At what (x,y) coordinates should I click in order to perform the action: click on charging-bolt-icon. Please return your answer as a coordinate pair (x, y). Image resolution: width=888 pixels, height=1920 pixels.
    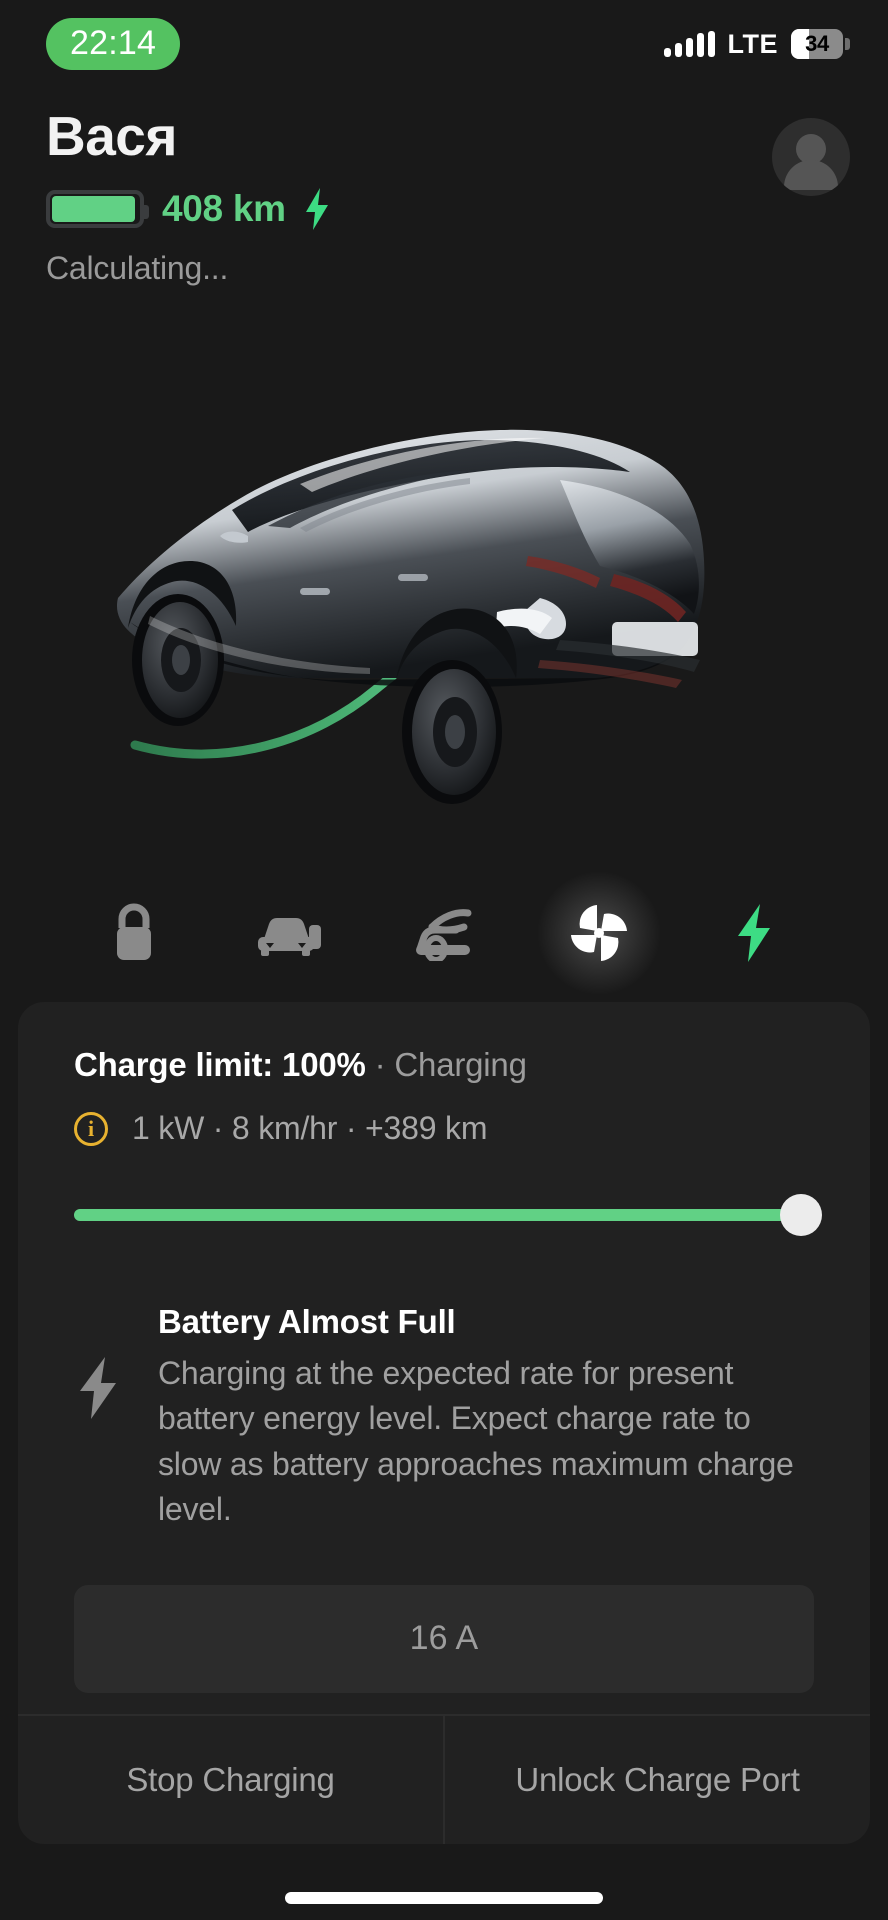
    Looking at the image, I should click on (316, 208).